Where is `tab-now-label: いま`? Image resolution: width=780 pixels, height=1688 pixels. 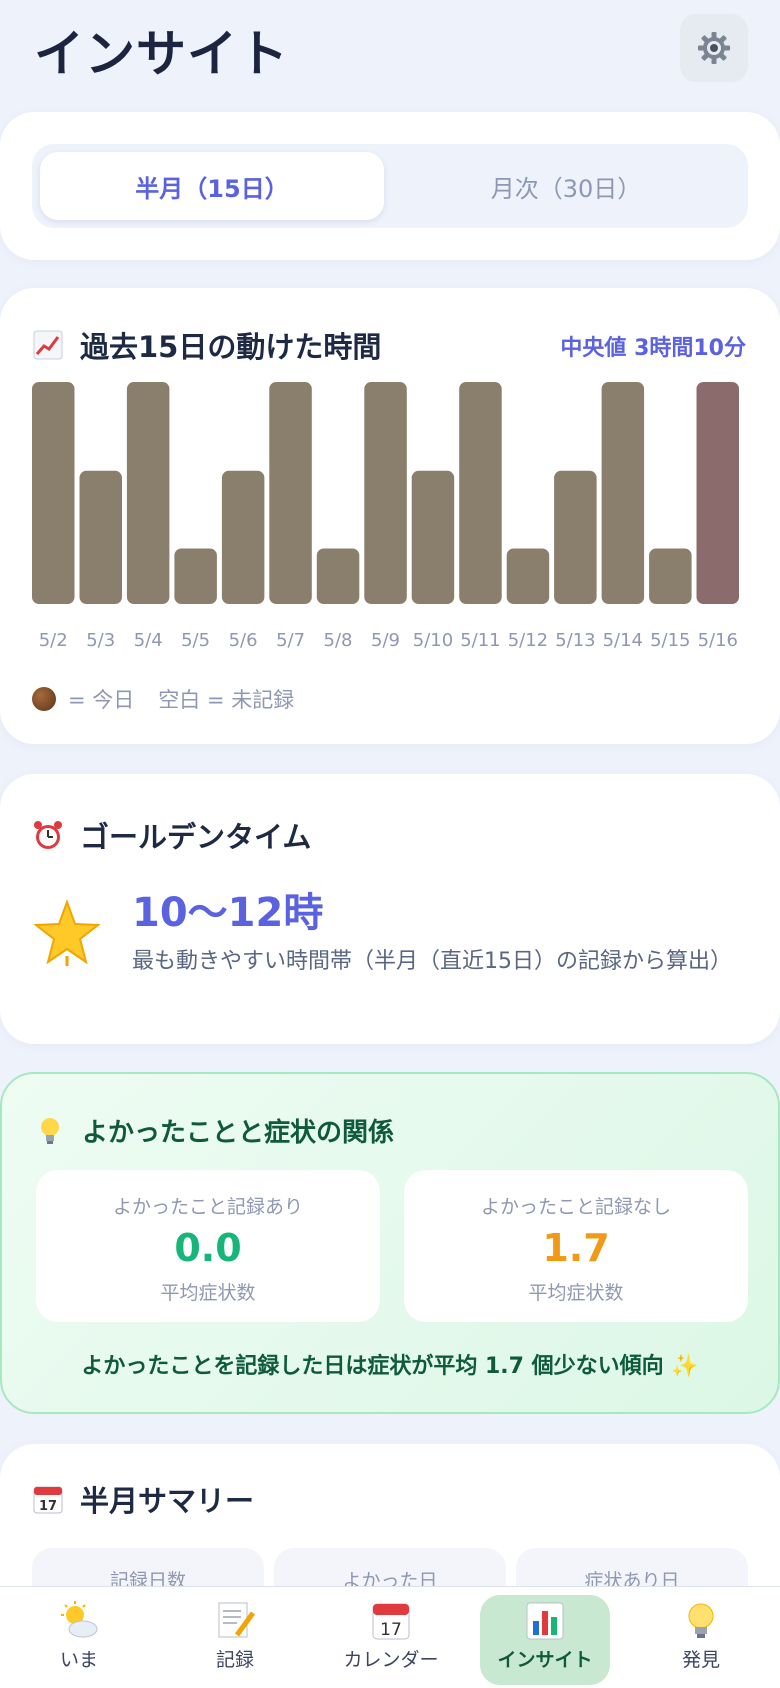 tab-now-label: いま is located at coordinates (78, 1660).